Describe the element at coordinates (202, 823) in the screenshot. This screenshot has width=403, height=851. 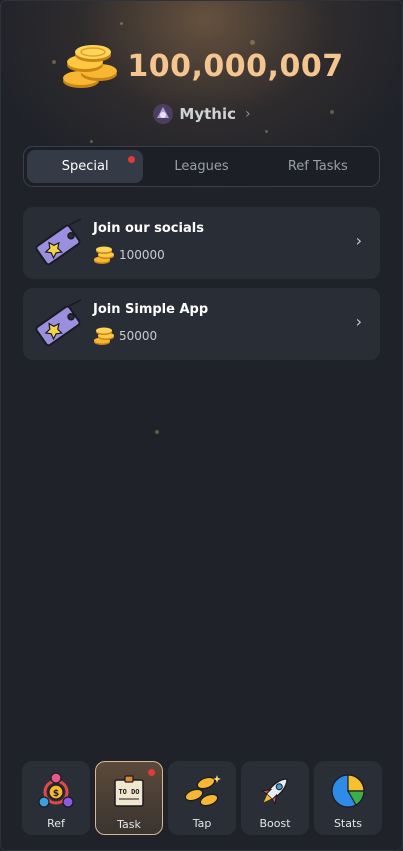
I see `nav-label: Tap` at that location.